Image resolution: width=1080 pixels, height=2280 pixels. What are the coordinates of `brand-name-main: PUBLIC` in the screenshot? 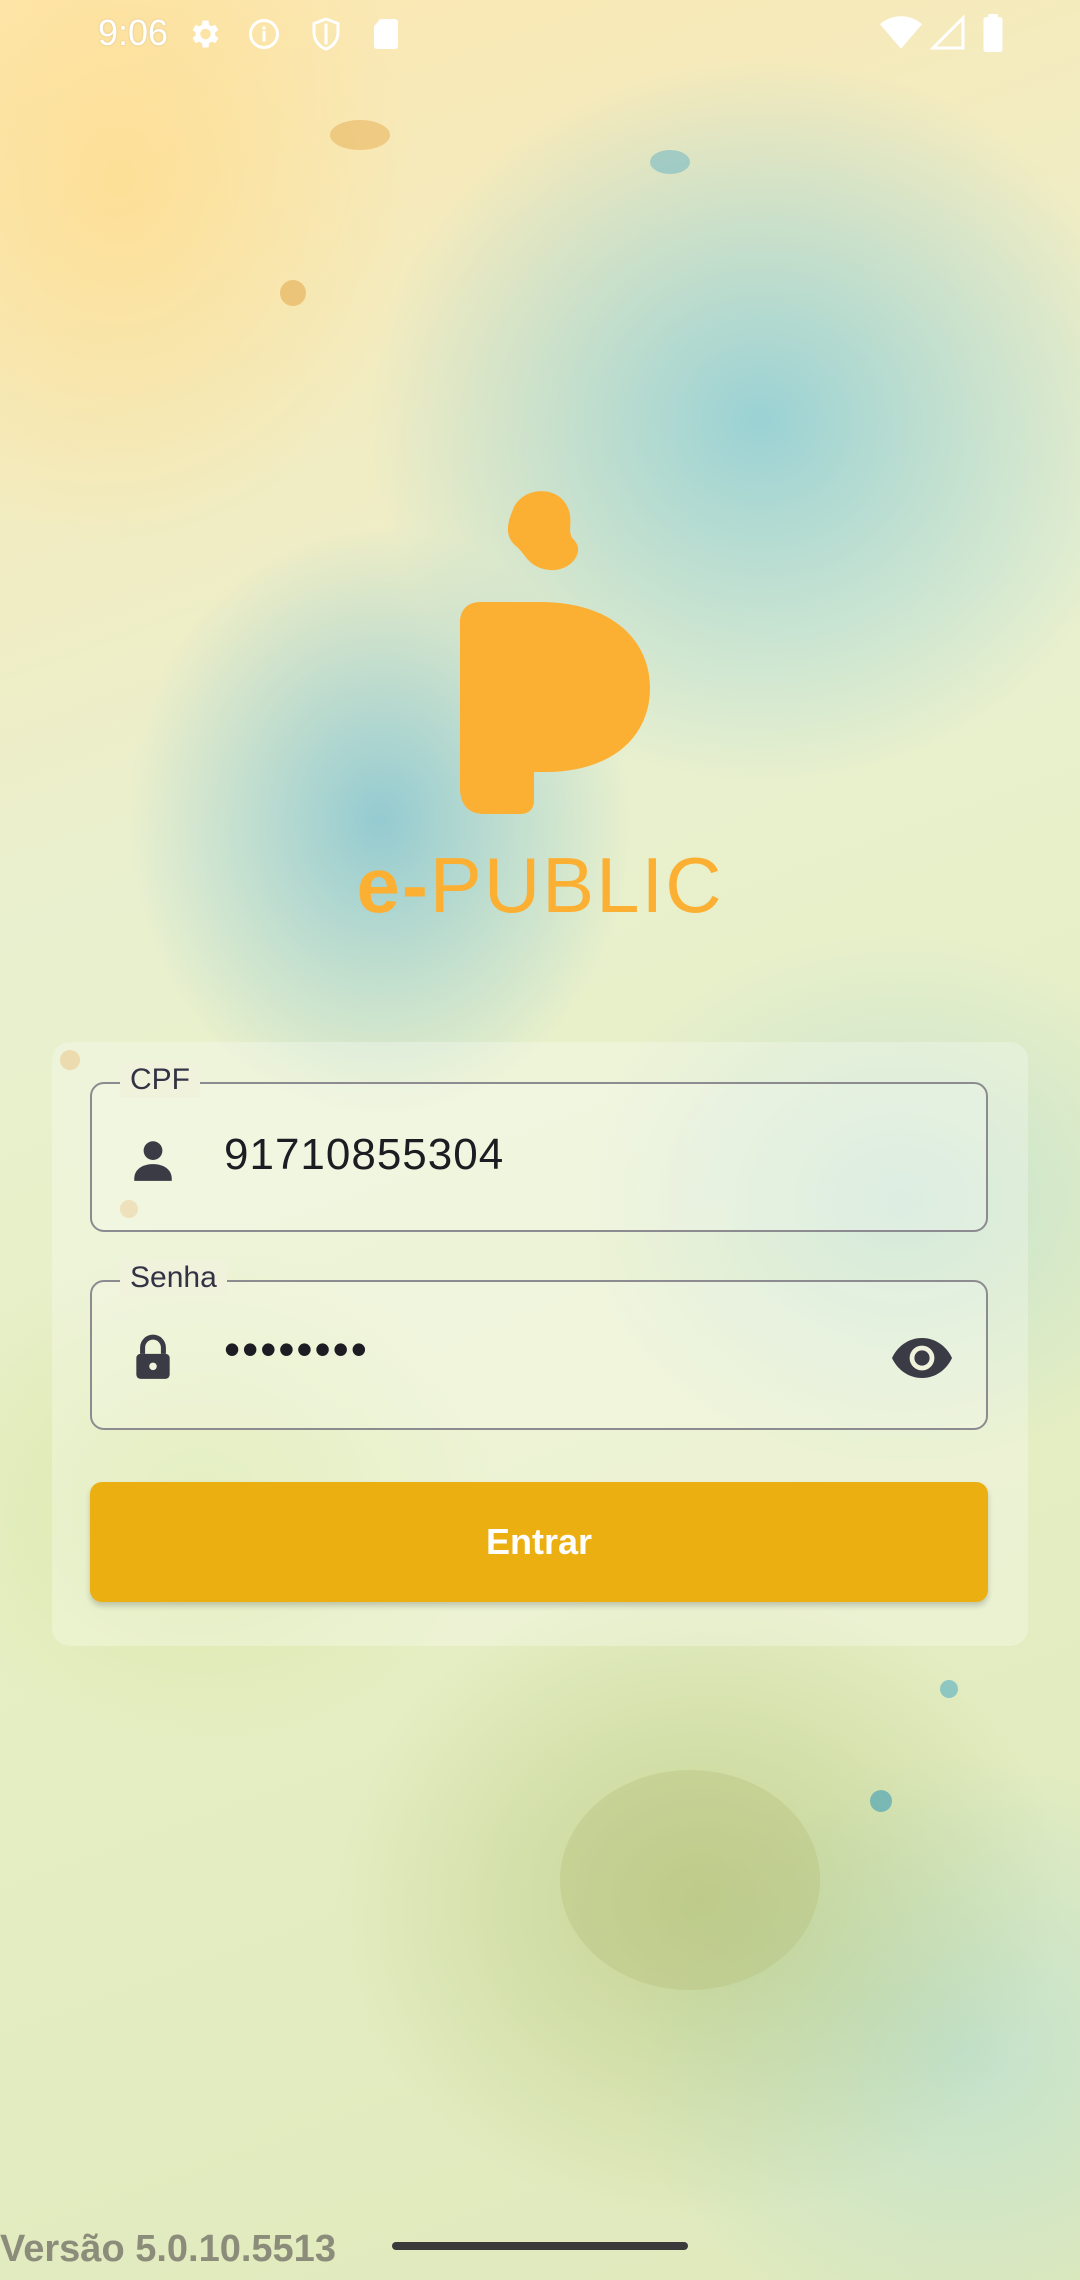 It's located at (576, 885).